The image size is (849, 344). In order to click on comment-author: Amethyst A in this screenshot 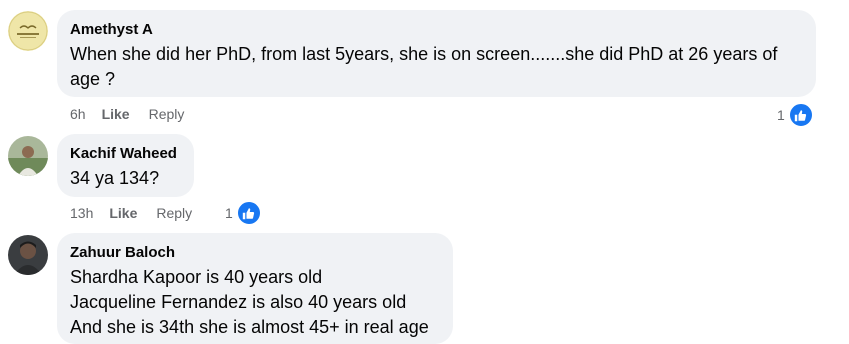, I will do `click(436, 30)`.